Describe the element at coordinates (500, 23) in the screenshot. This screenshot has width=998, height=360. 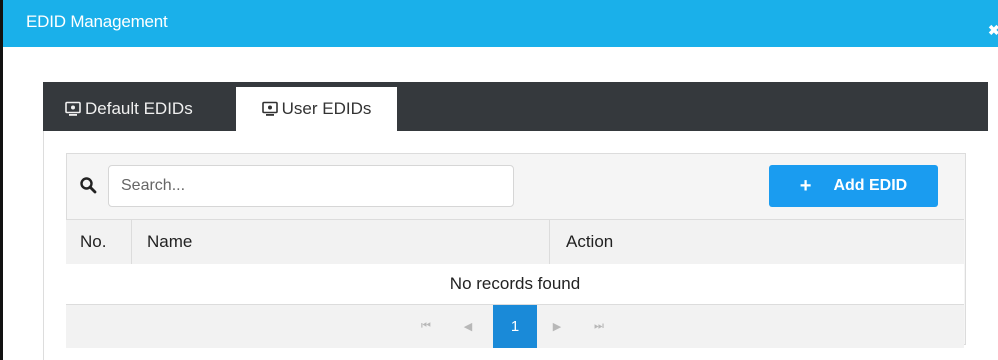
I see `dialog-titlebar: EDID Management ✖` at that location.